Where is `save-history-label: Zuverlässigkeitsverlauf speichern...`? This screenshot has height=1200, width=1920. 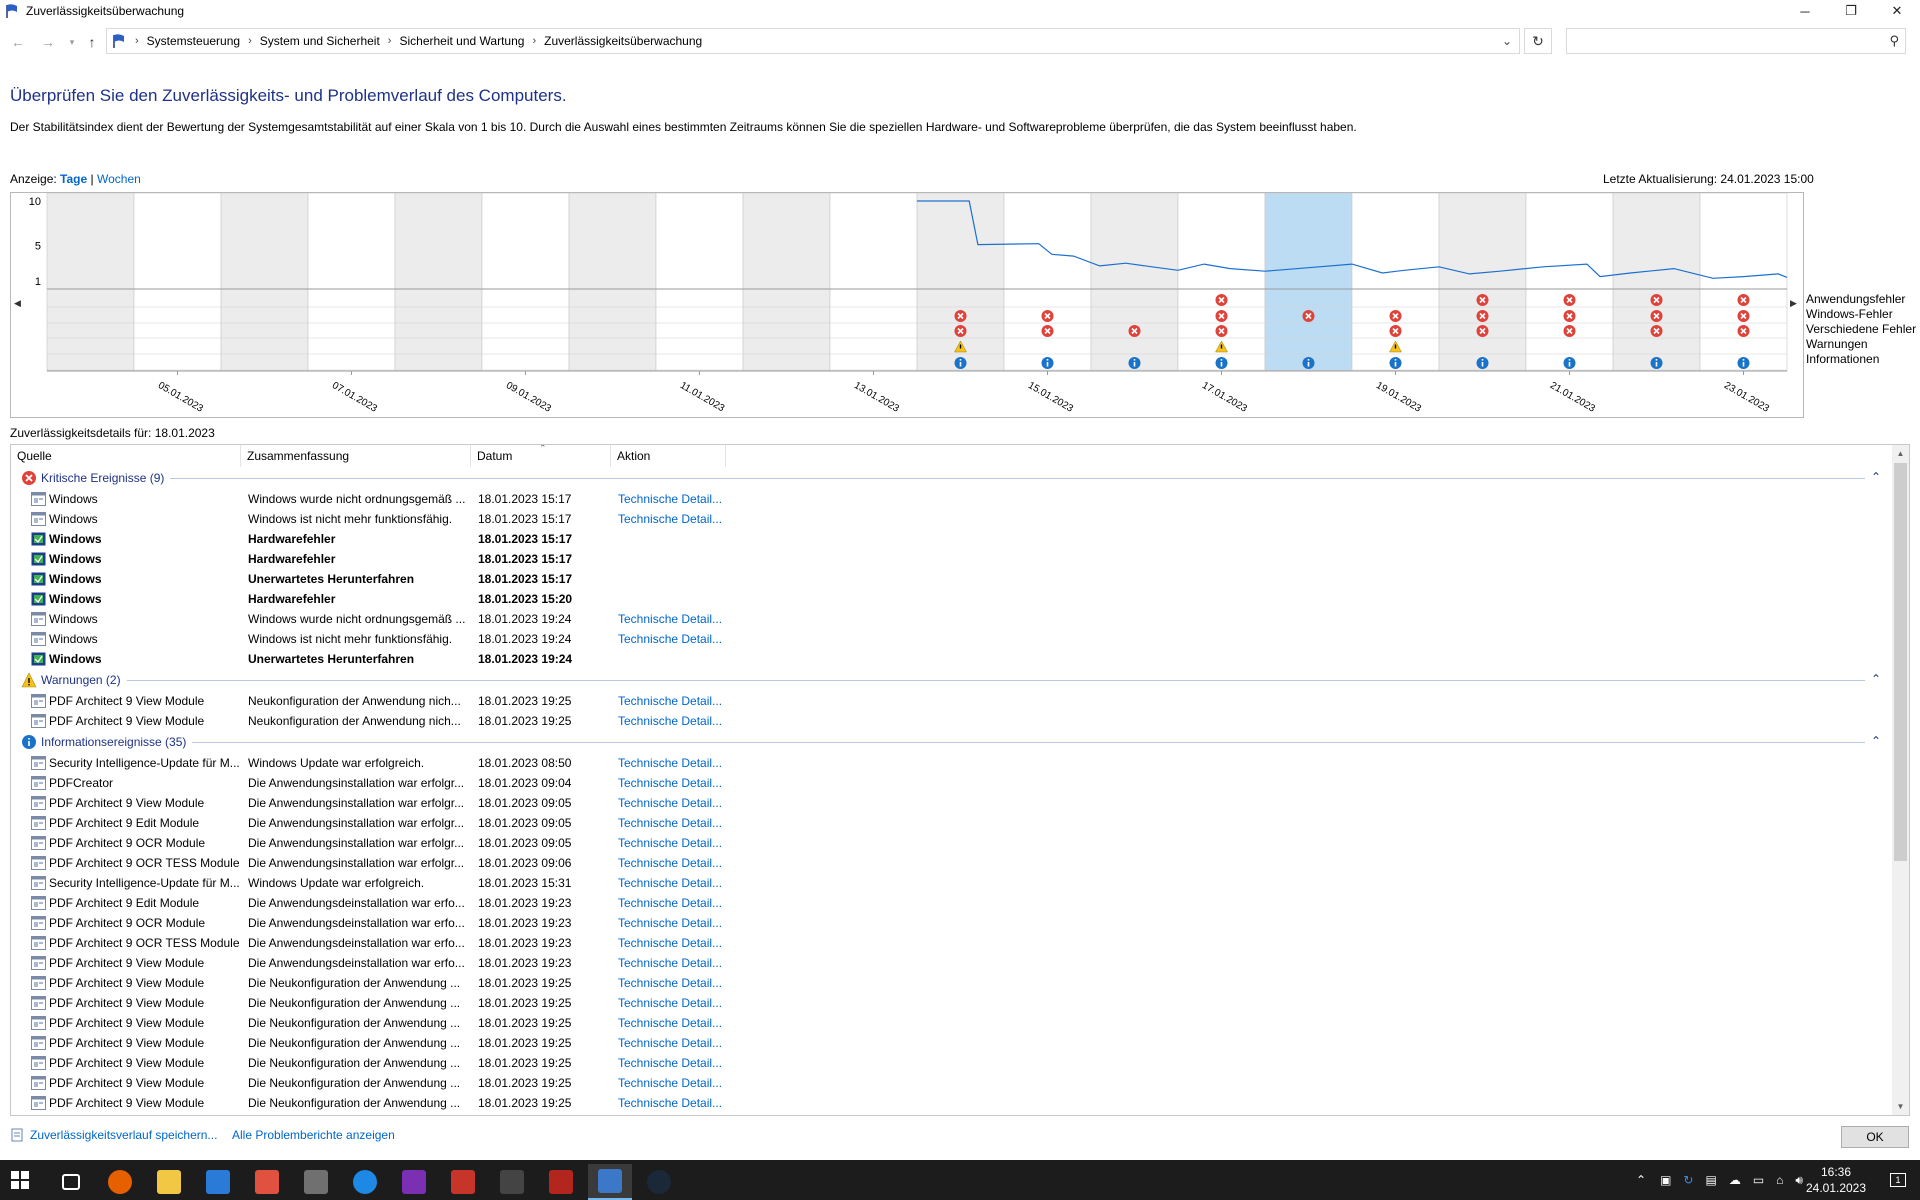 save-history-label: Zuverlässigkeitsverlauf speichern... is located at coordinates (123, 1135).